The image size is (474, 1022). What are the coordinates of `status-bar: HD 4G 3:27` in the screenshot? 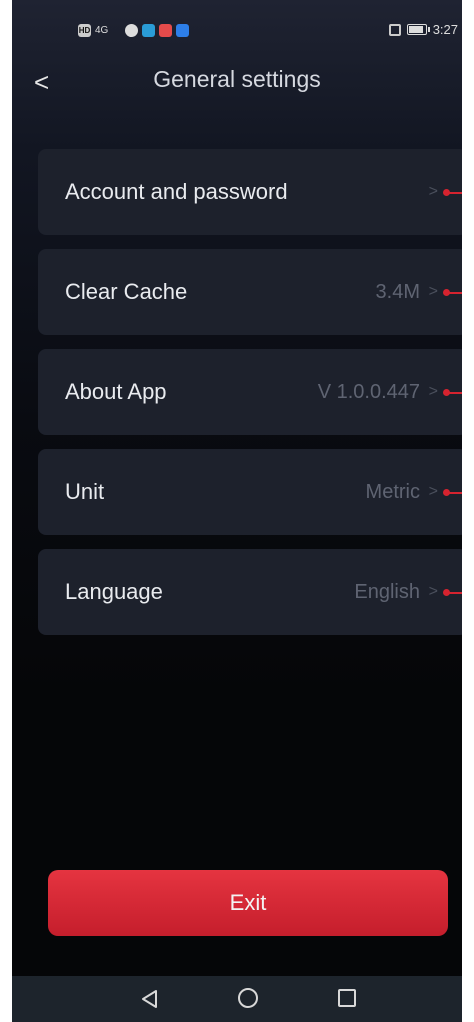 It's located at (237, 25).